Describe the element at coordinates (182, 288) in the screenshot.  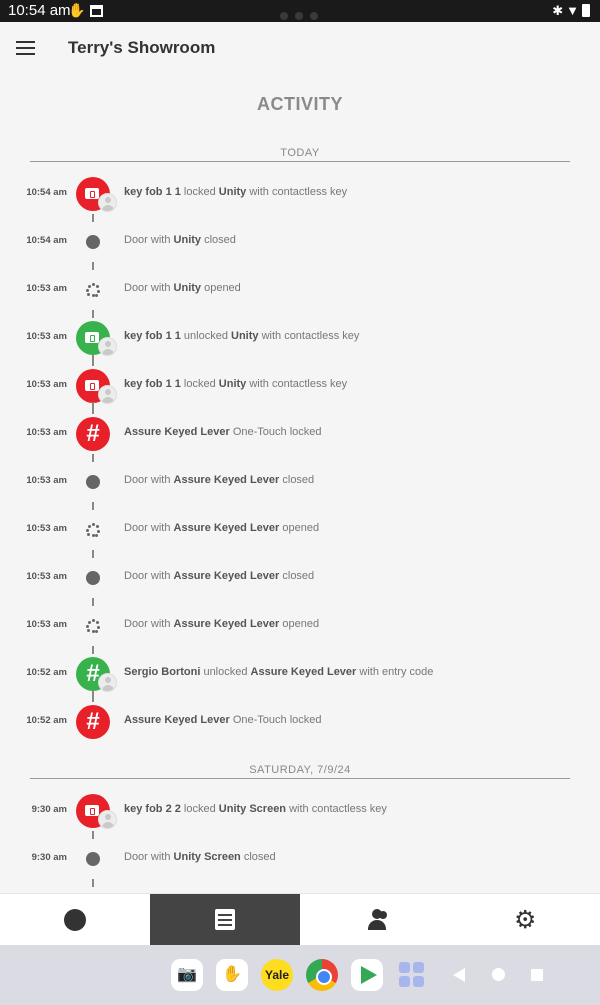
I see `activity-description: Door with Unity opened` at that location.